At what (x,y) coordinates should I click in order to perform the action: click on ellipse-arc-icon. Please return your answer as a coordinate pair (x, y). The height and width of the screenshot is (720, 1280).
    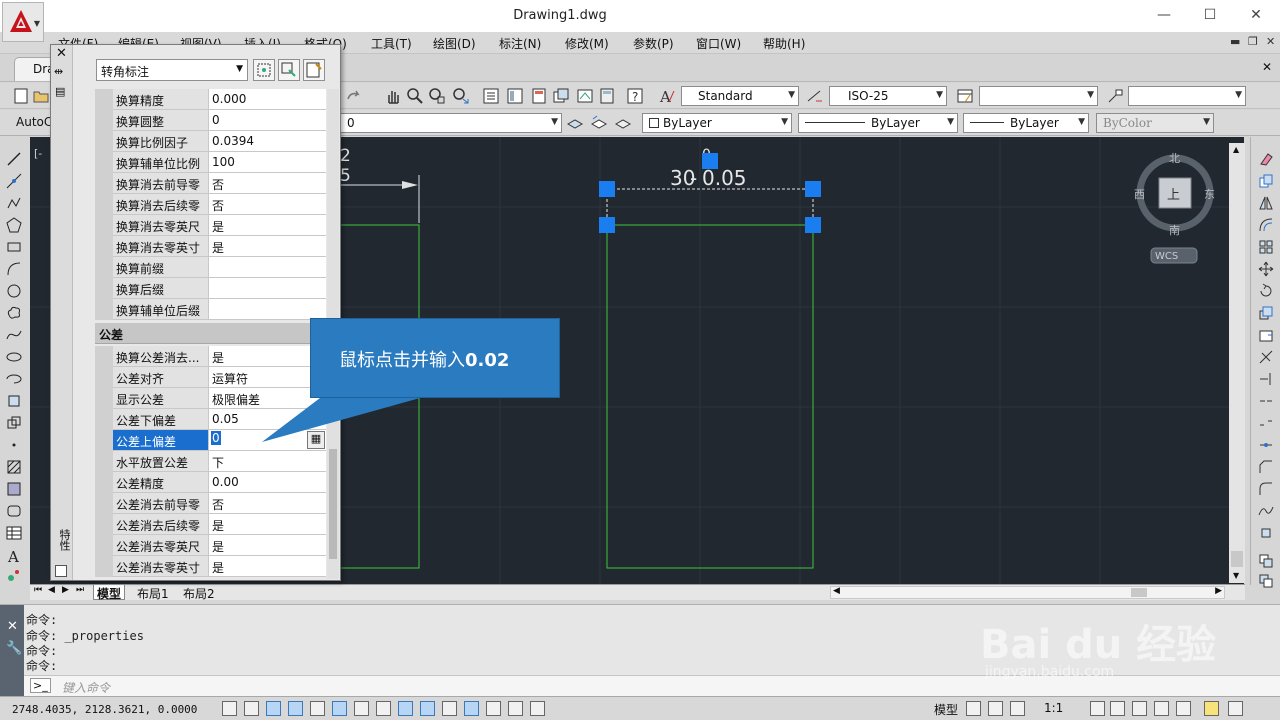
    Looking at the image, I should click on (14, 379).